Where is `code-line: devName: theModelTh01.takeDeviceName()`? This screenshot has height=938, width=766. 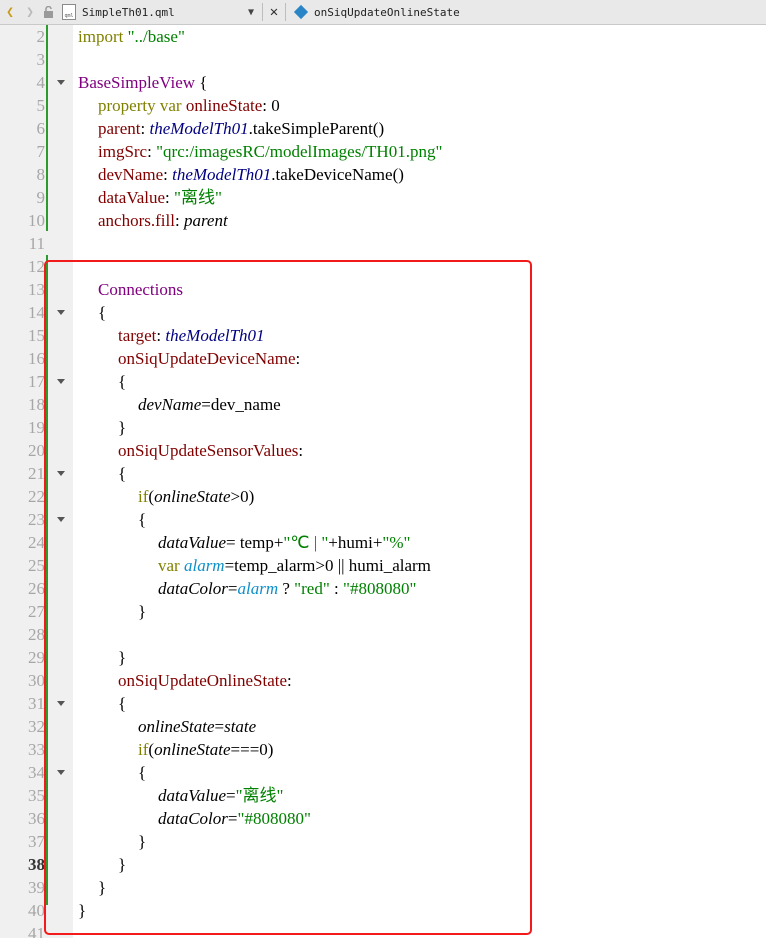 code-line: devName: theModelTh01.takeDeviceName() is located at coordinates (251, 174).